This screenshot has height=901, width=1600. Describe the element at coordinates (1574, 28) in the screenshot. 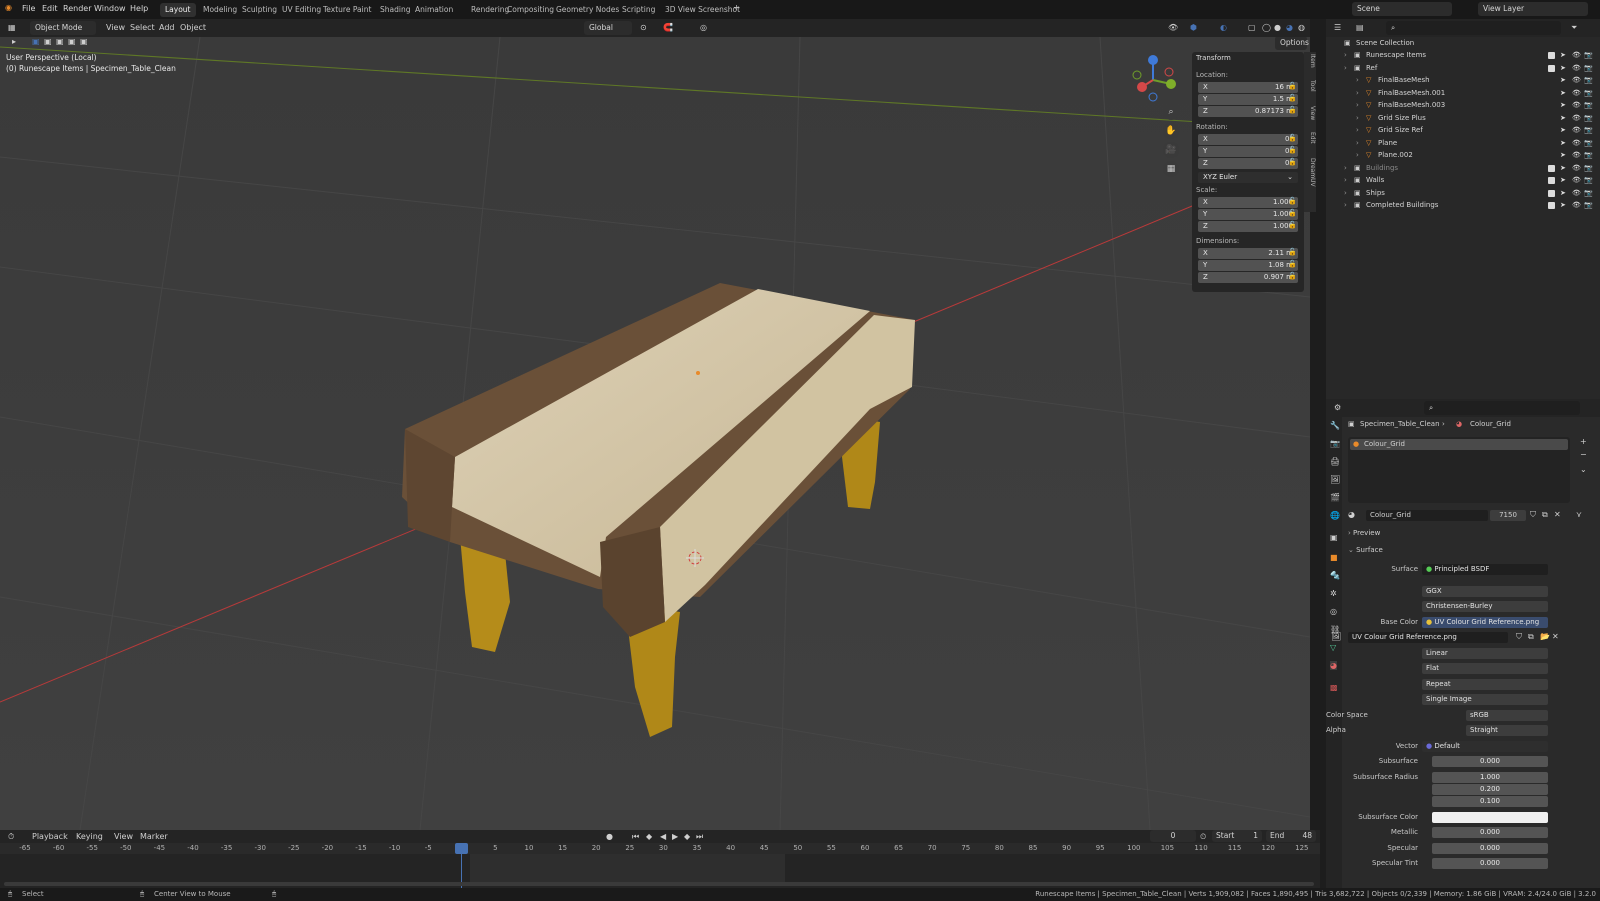

I see `filter-icon: ⏷` at that location.